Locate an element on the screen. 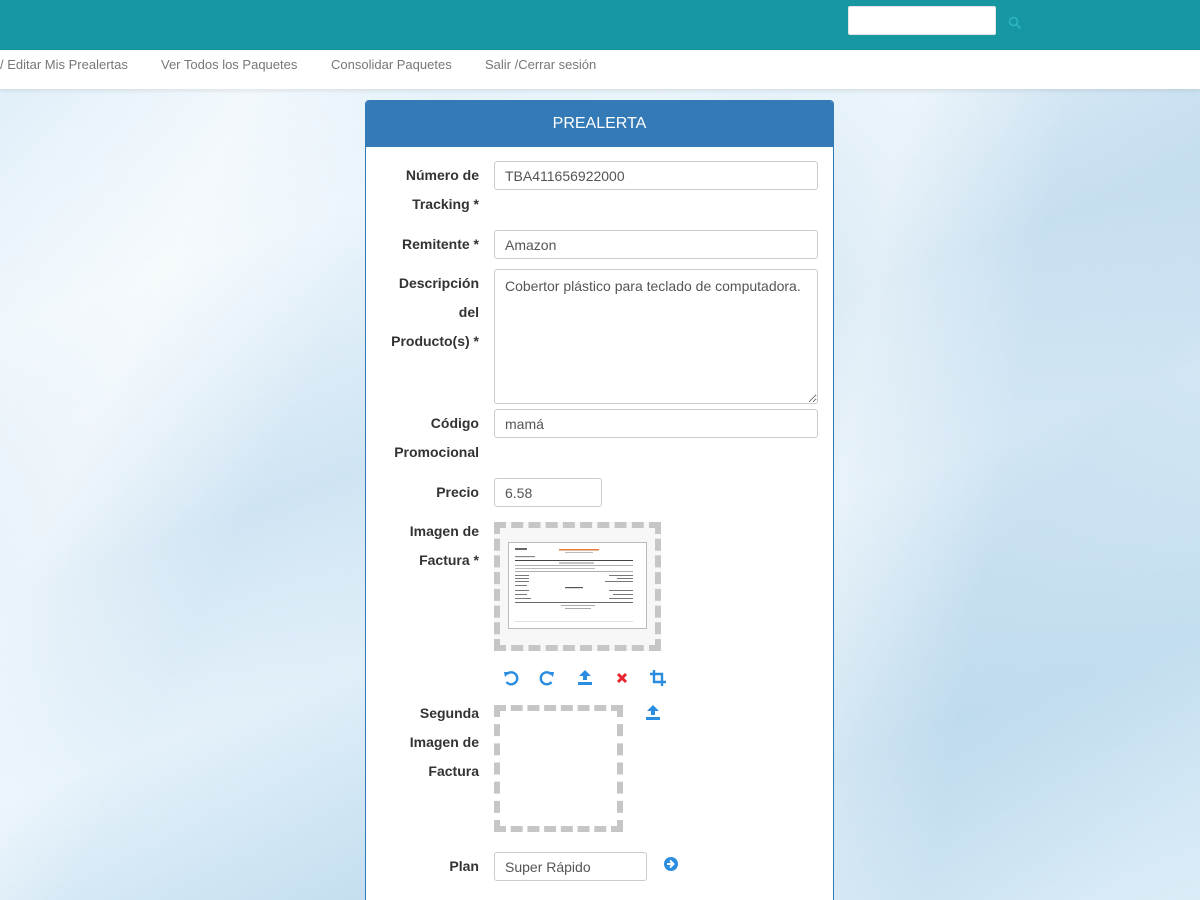 The width and height of the screenshot is (1200, 900). invoice-image-label: Imagen de Factura * is located at coordinates (424, 546).